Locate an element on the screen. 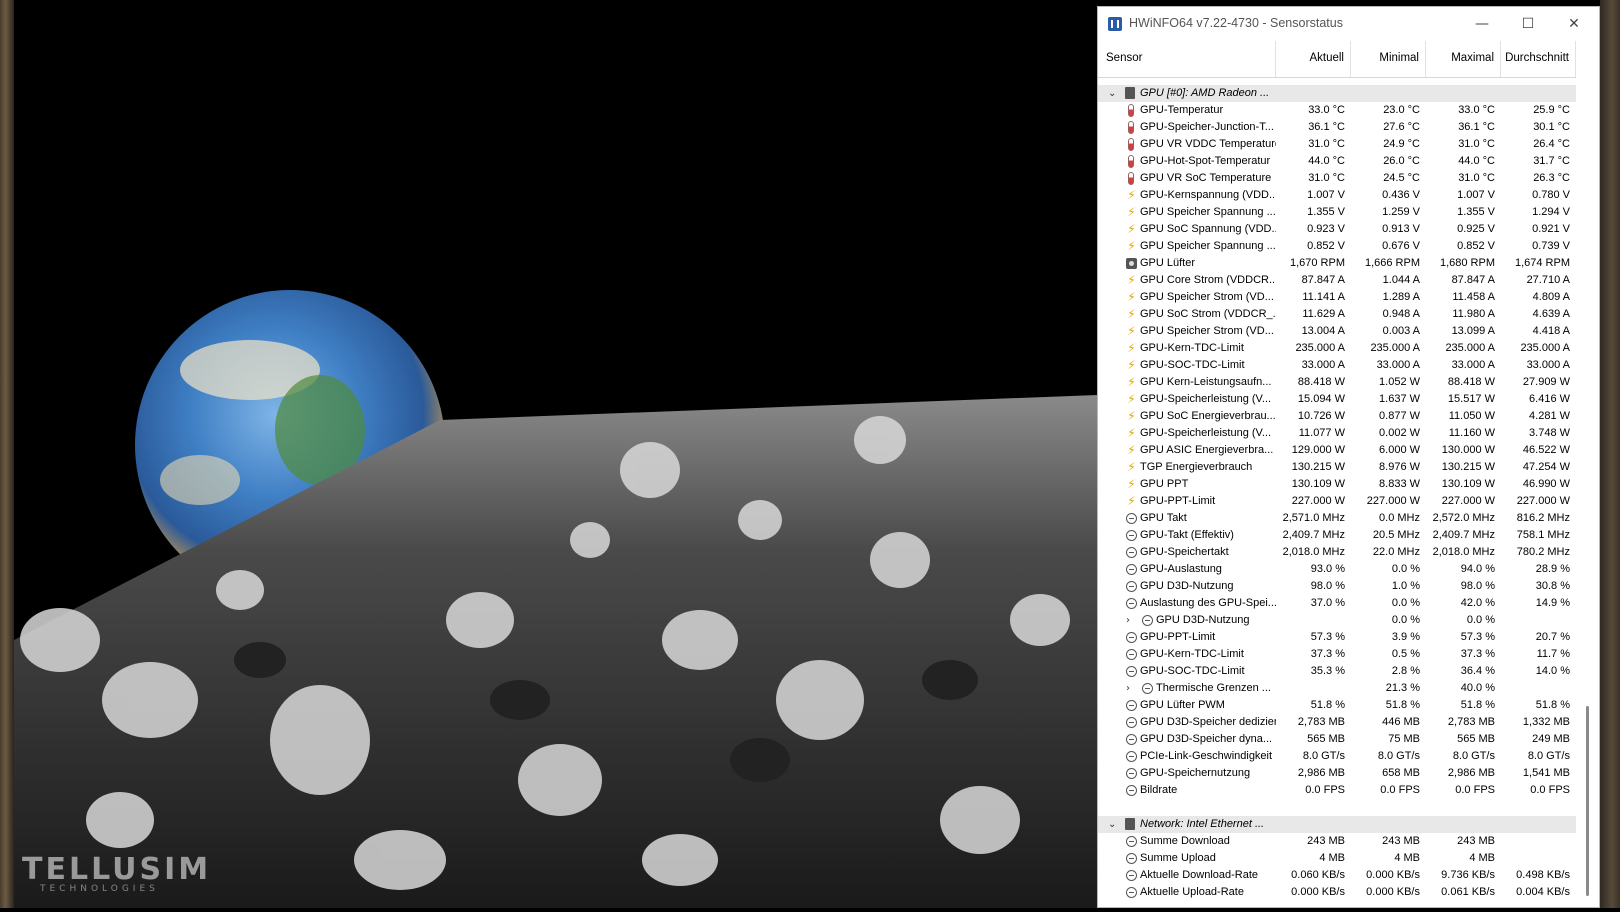 Image resolution: width=1620 pixels, height=912 pixels. value-max: 88.418 W is located at coordinates (1471, 382).